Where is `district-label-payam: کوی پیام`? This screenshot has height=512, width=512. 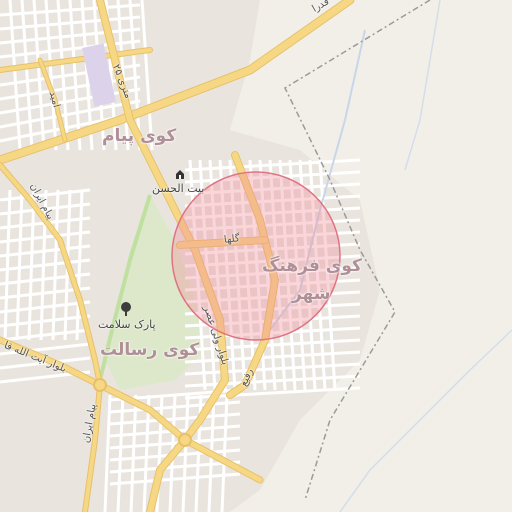
district-label-payam: کوی پیام is located at coordinates (139, 136).